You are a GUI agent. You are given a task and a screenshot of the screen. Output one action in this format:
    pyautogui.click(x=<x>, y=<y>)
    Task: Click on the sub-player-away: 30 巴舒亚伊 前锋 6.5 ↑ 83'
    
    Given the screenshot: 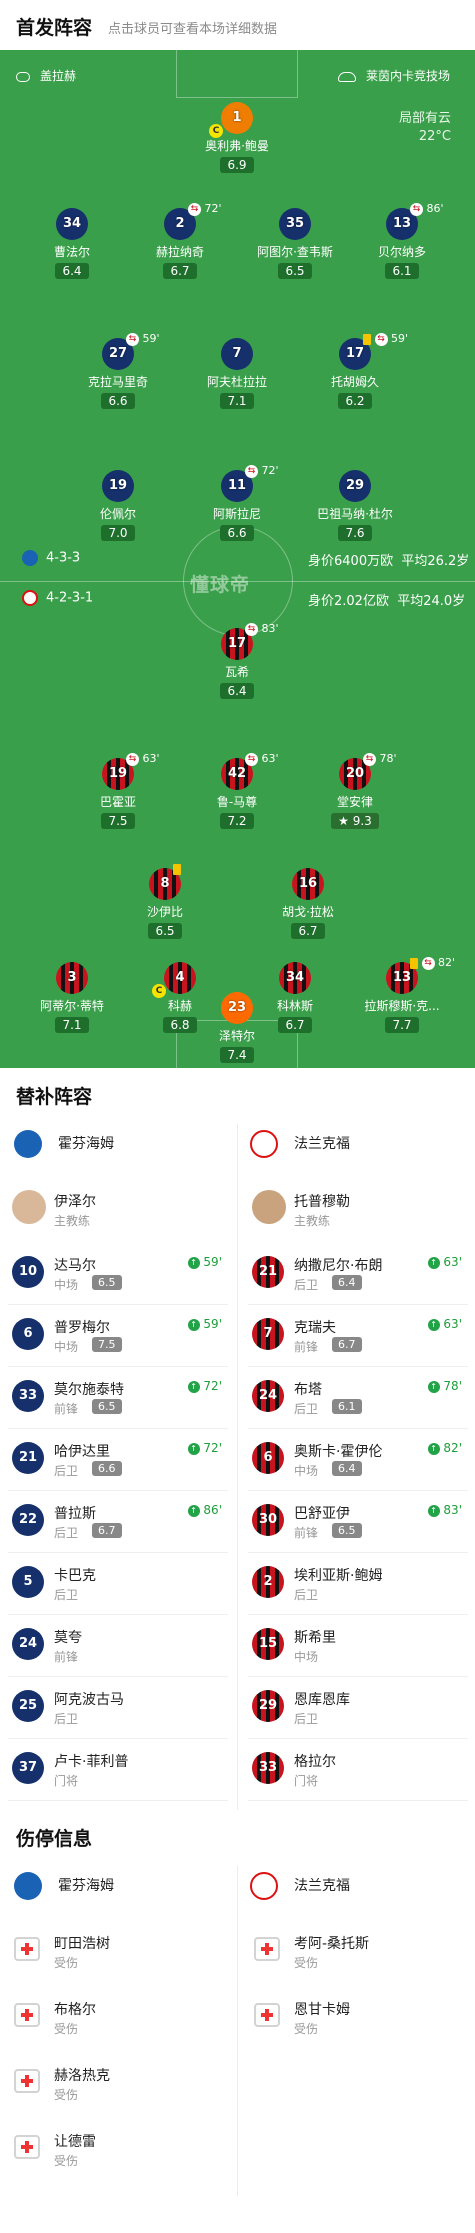 What is the action you would take?
    pyautogui.click(x=355, y=1522)
    